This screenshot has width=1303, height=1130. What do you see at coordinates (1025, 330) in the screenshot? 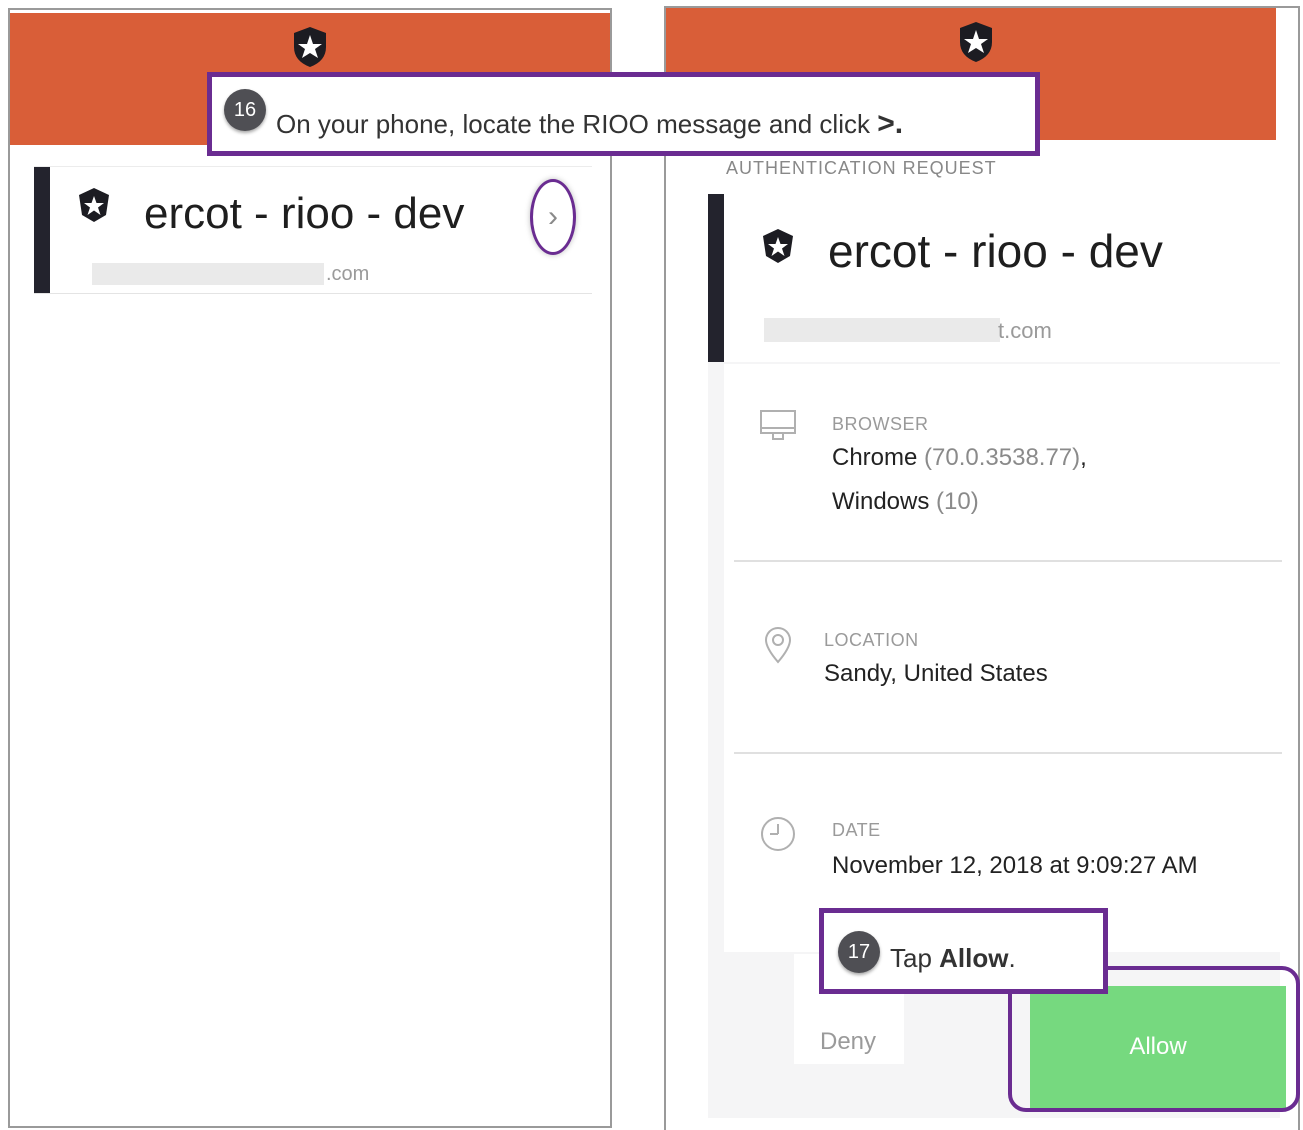
I see `domain-suffix: t.com` at bounding box center [1025, 330].